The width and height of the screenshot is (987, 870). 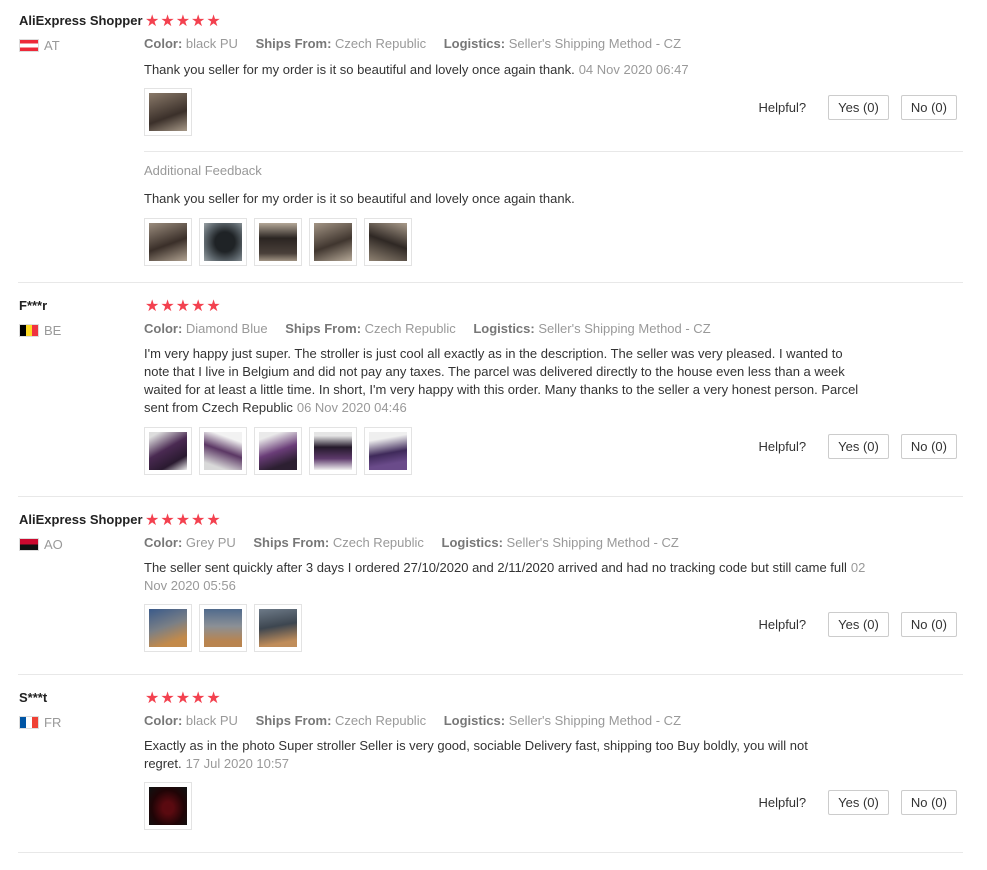 What do you see at coordinates (33, 697) in the screenshot?
I see `reviewer-name: S***t` at bounding box center [33, 697].